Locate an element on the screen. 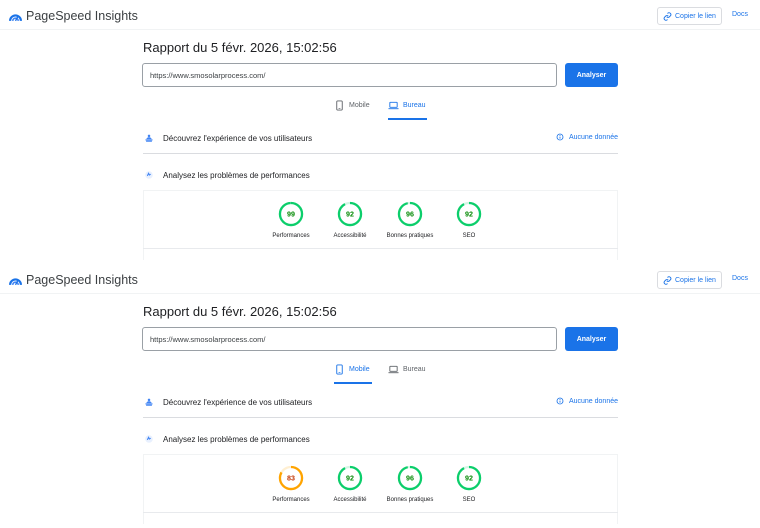  score-gauge-performances: 99 Performances is located at coordinates (291, 220).